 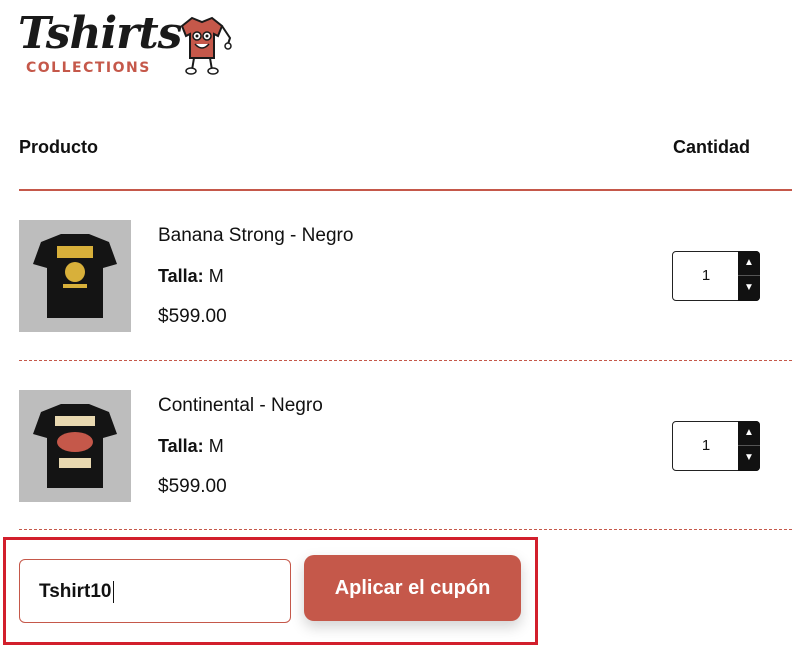 What do you see at coordinates (405, 190) in the screenshot?
I see `header-divider` at bounding box center [405, 190].